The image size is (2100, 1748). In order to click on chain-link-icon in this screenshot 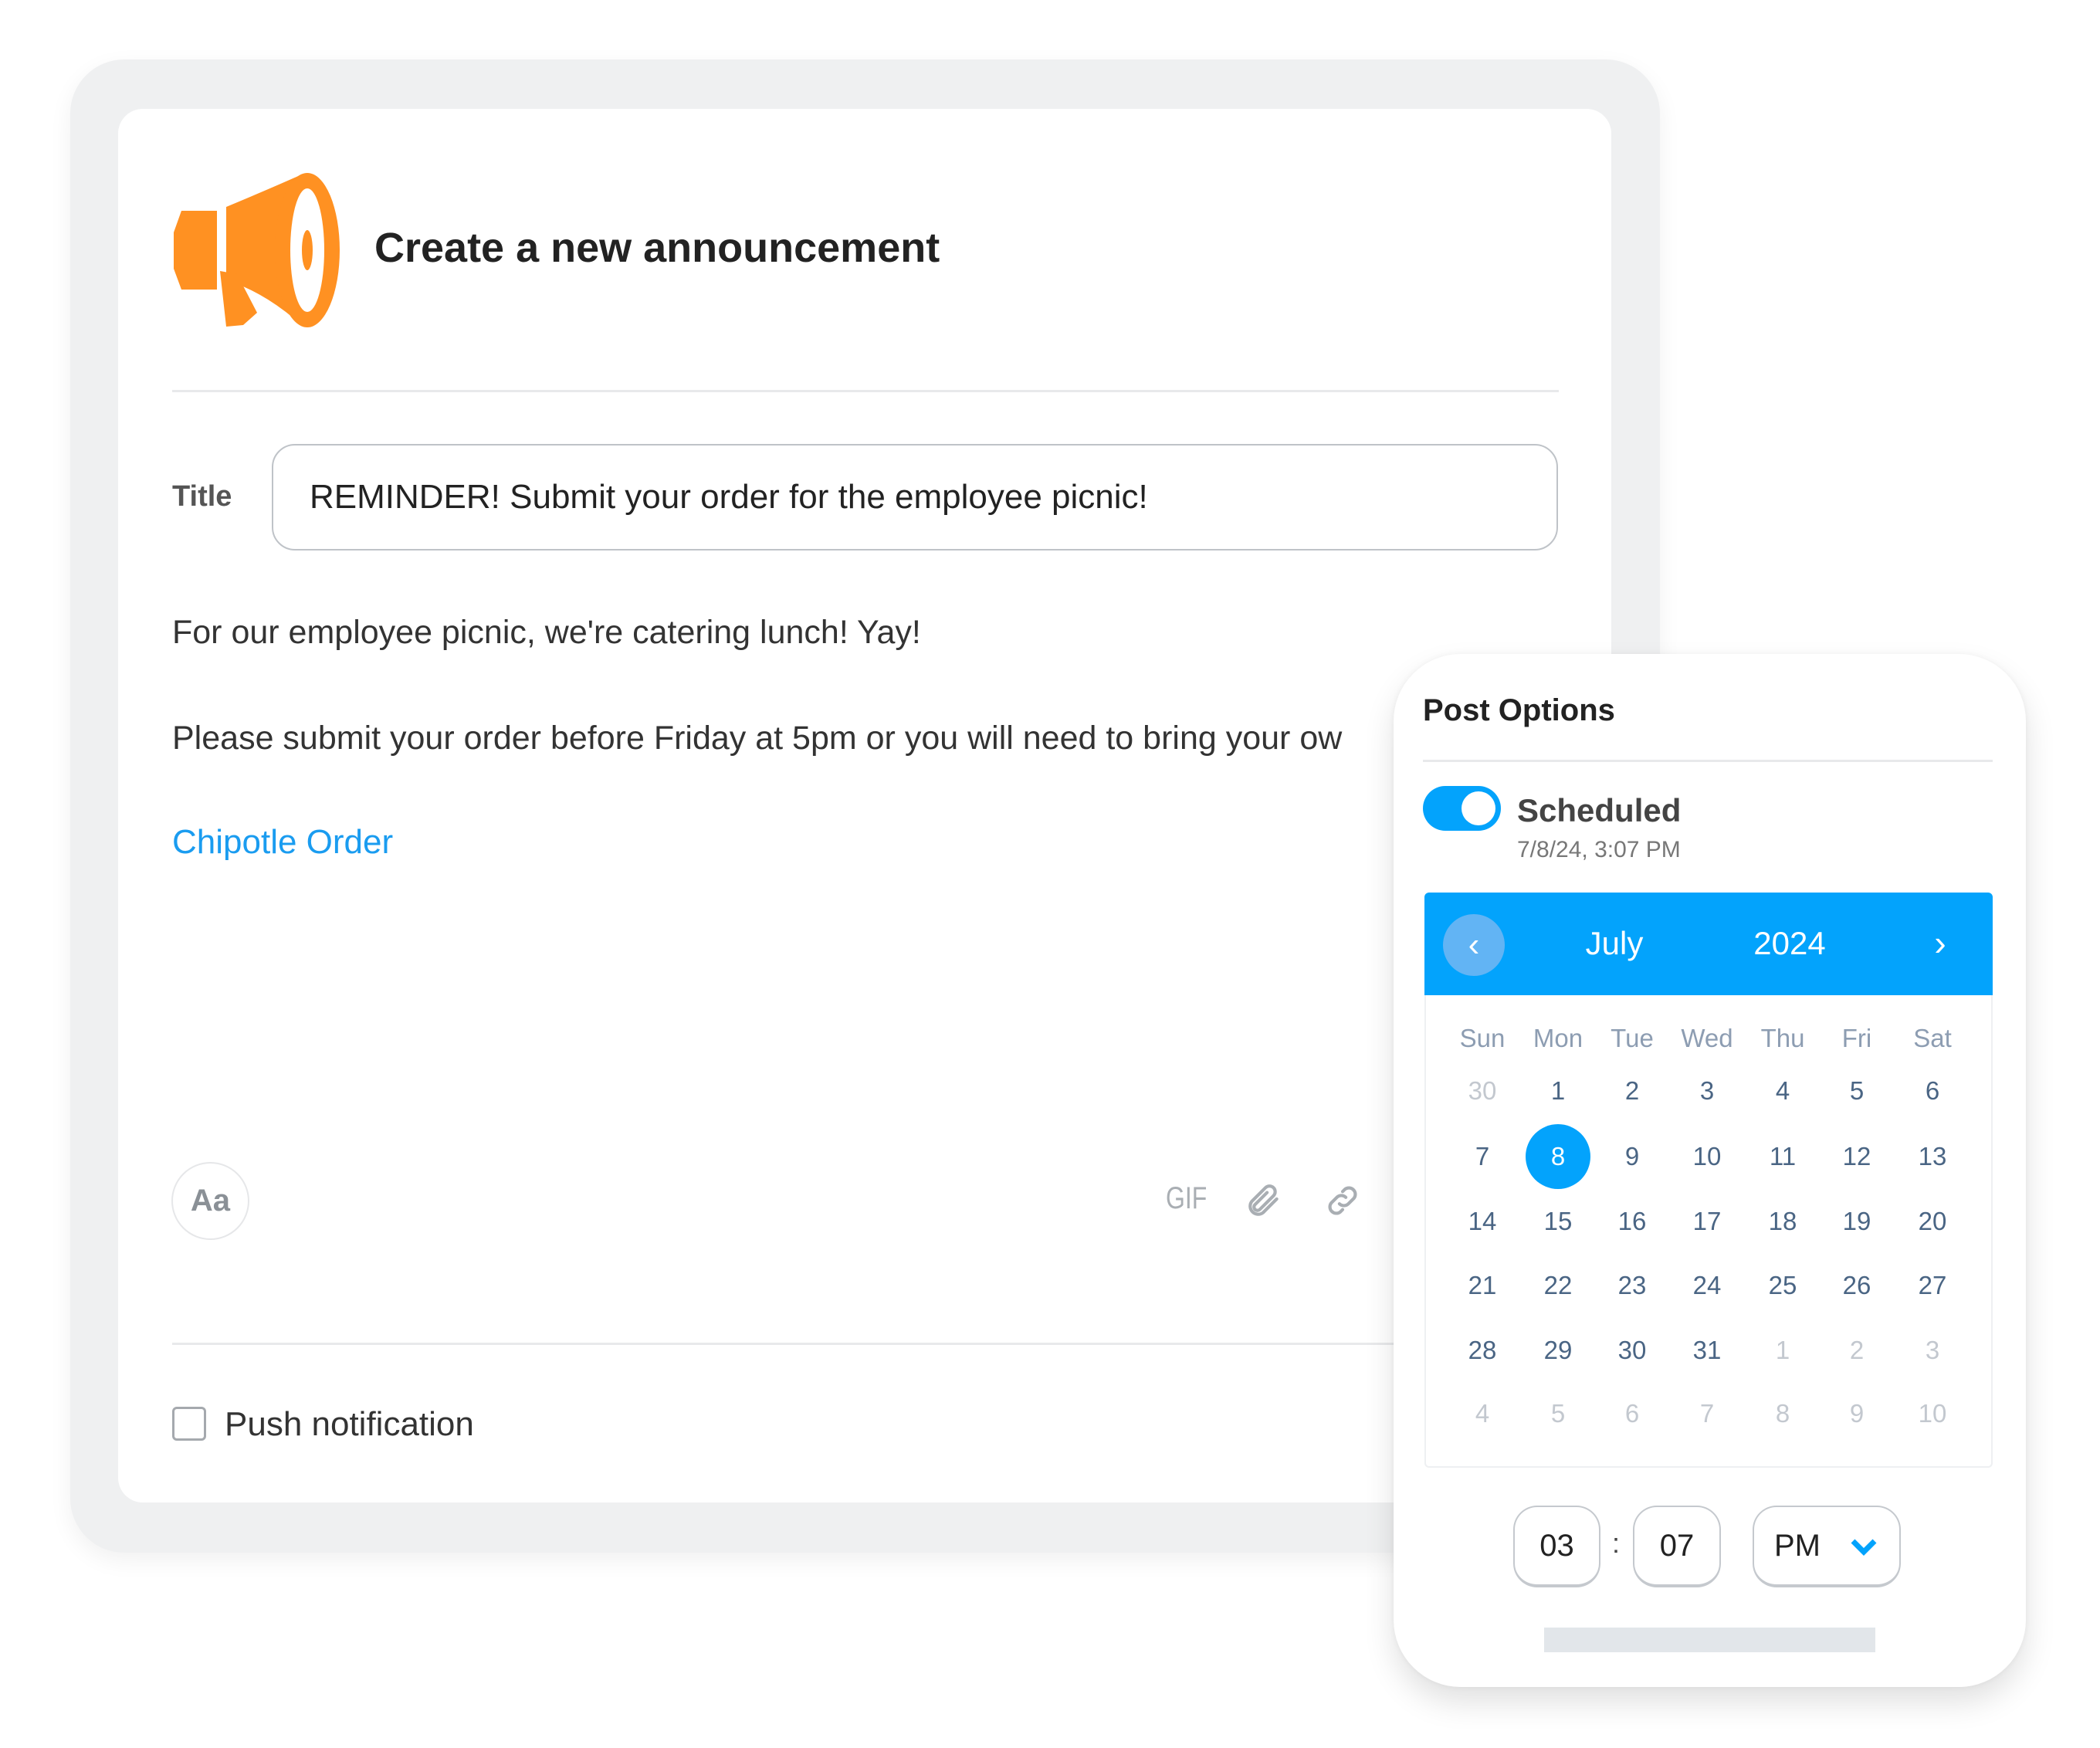, I will do `click(1342, 1201)`.